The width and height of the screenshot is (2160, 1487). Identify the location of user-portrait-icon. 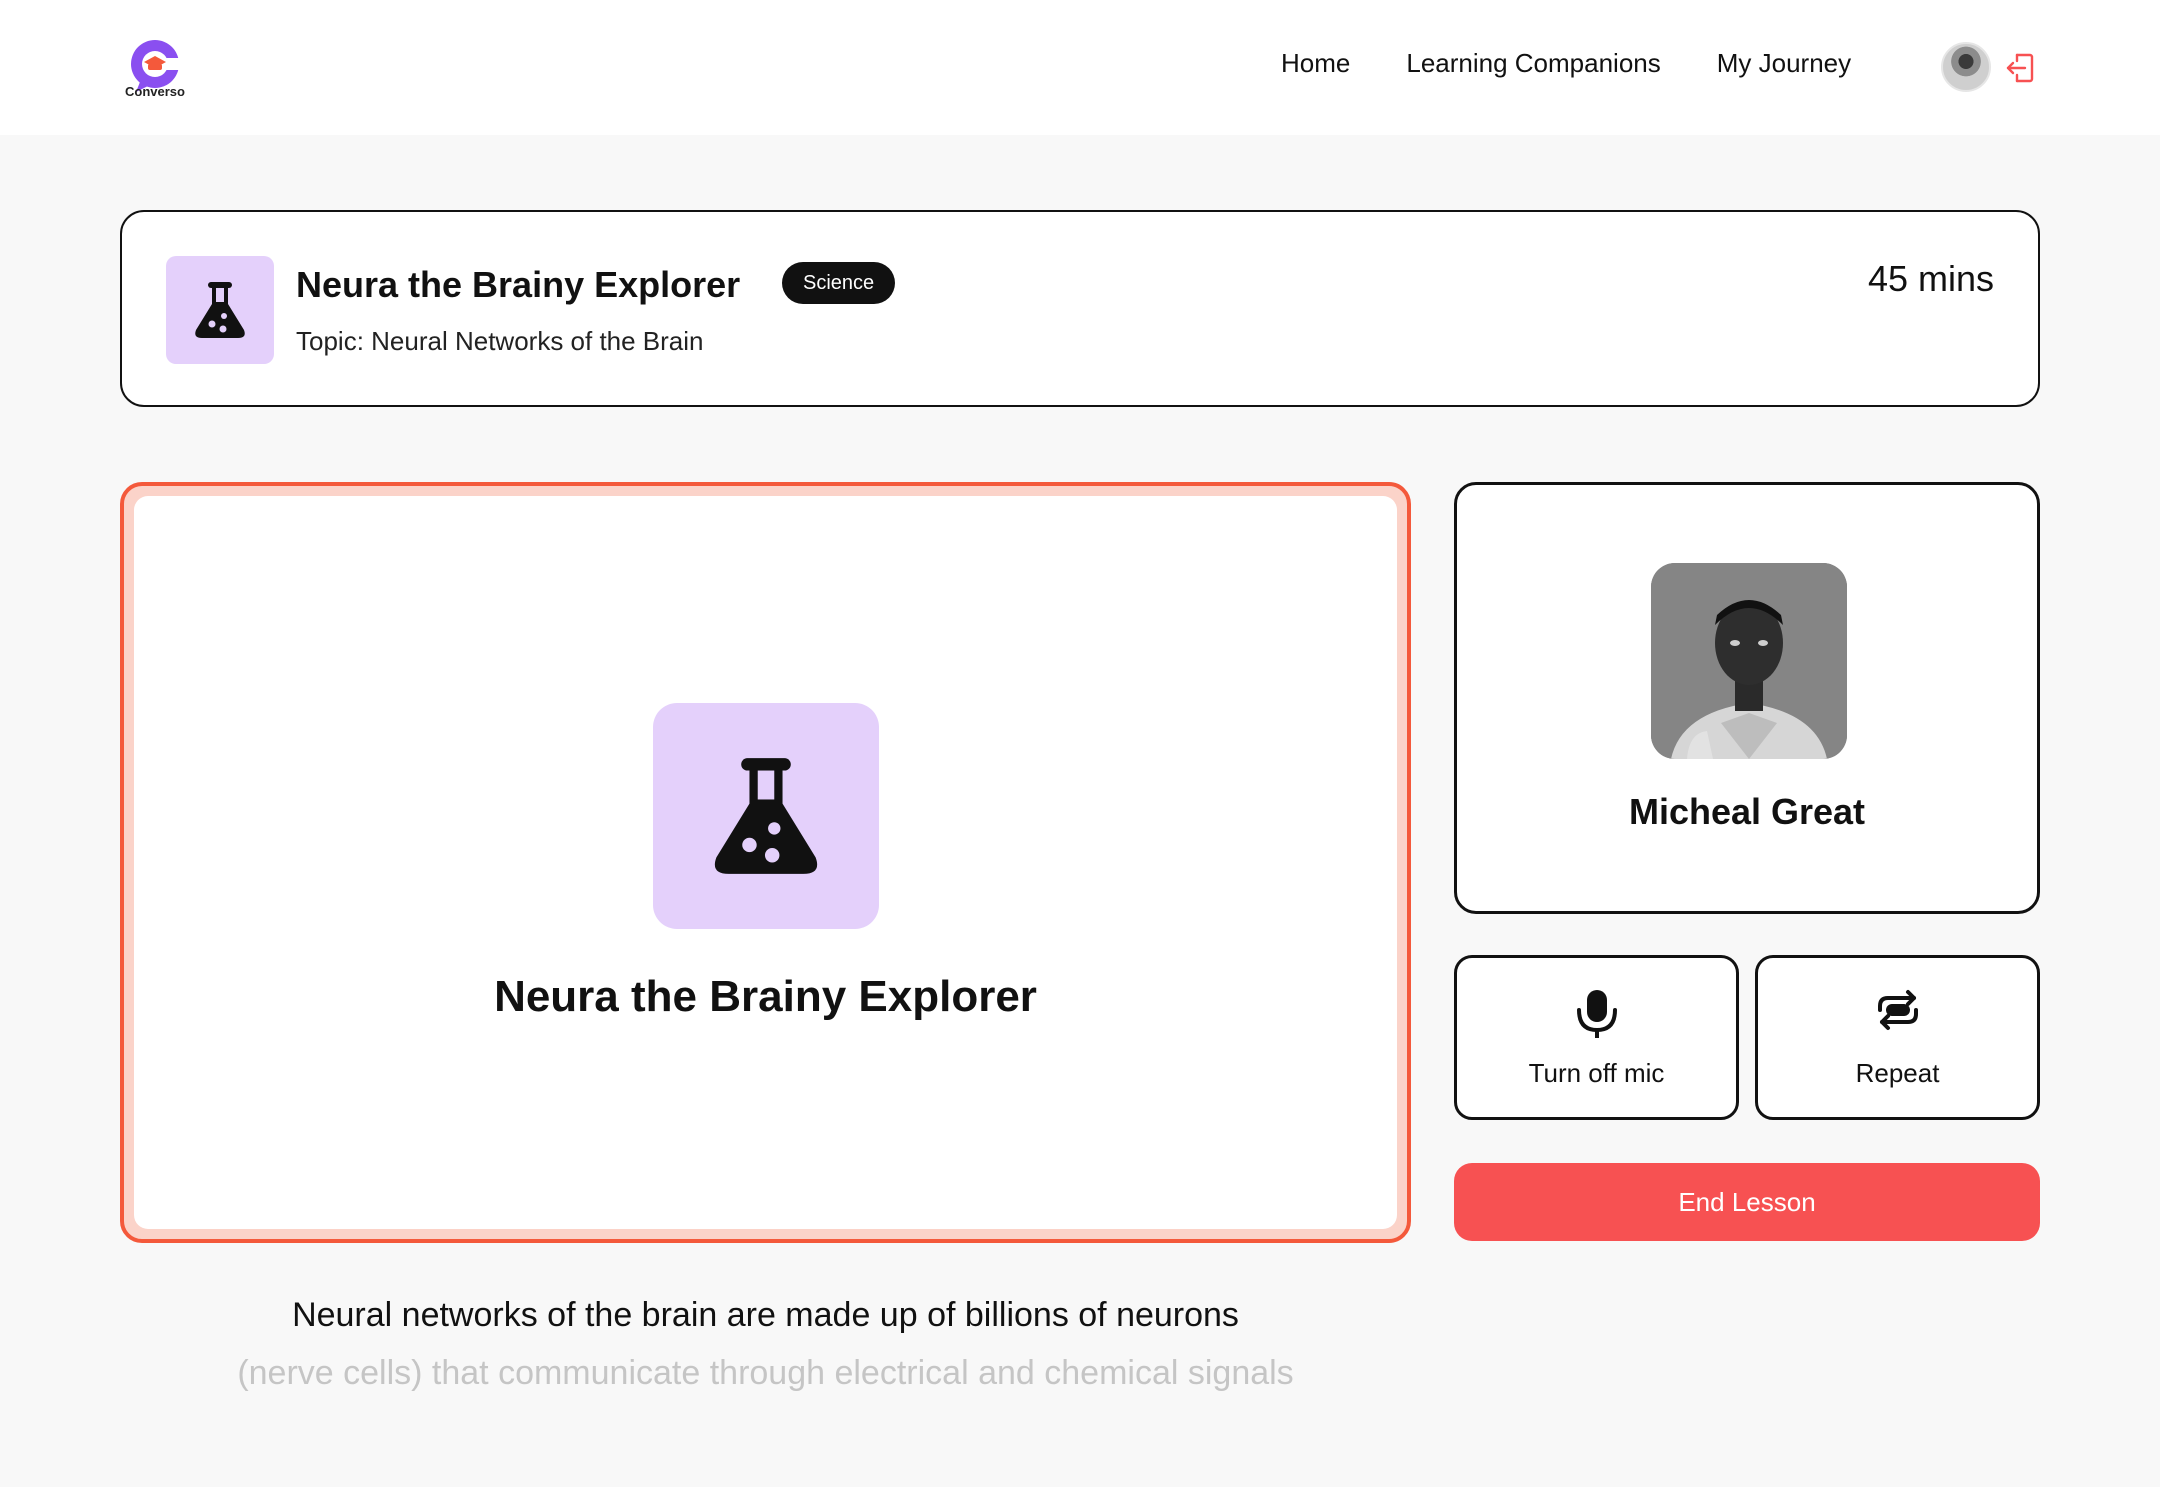
(1749, 661).